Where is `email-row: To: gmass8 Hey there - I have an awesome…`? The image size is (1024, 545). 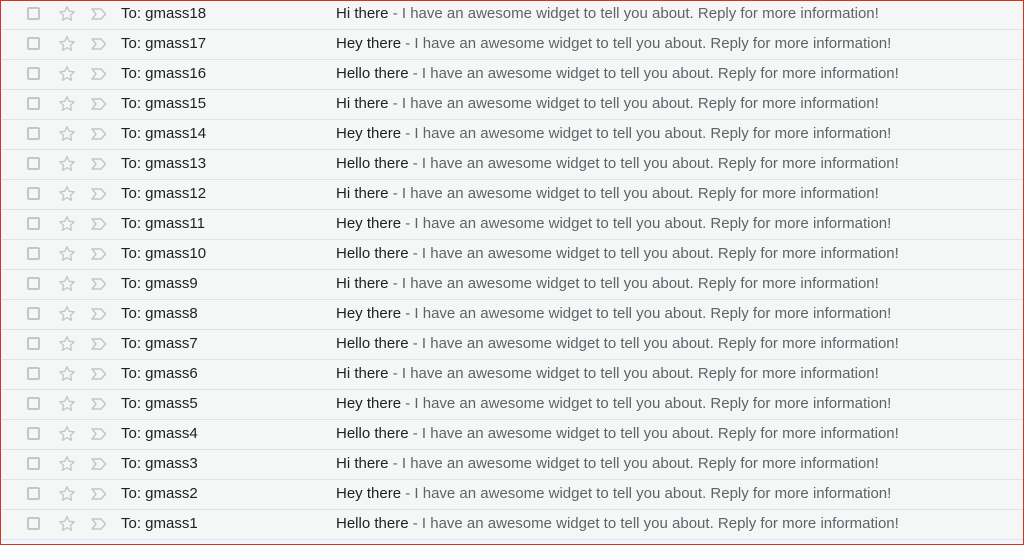
email-row: To: gmass8 Hey there - I have an awesome… is located at coordinates (512, 315).